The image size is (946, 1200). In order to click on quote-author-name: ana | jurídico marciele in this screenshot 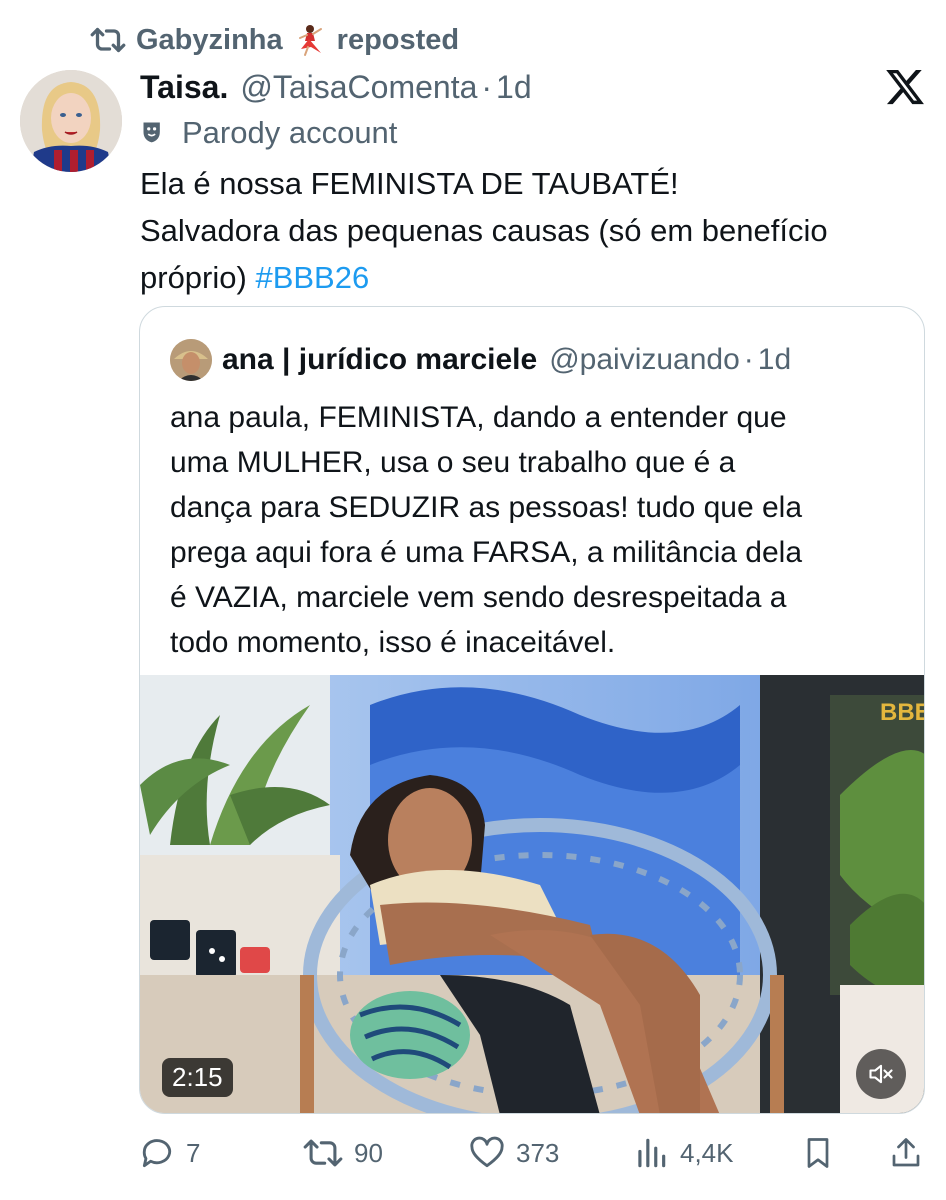, I will do `click(379, 360)`.